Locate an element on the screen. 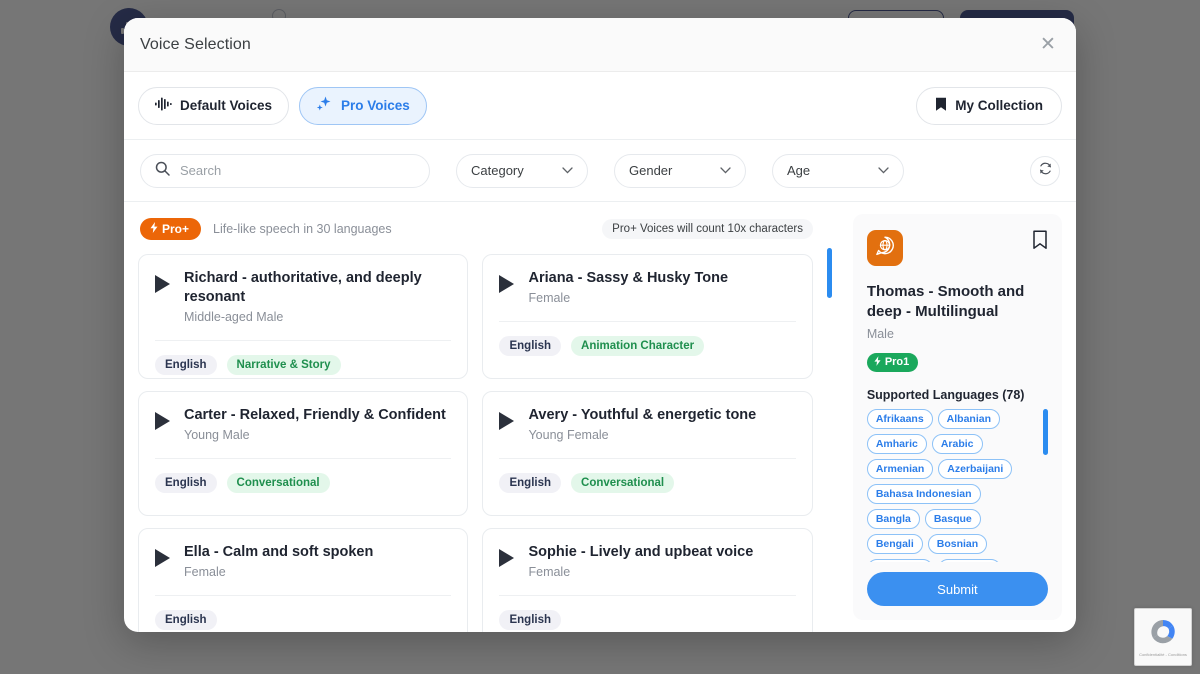 The height and width of the screenshot is (674, 1200). pro1-badge-label: Pro1 is located at coordinates (897, 362).